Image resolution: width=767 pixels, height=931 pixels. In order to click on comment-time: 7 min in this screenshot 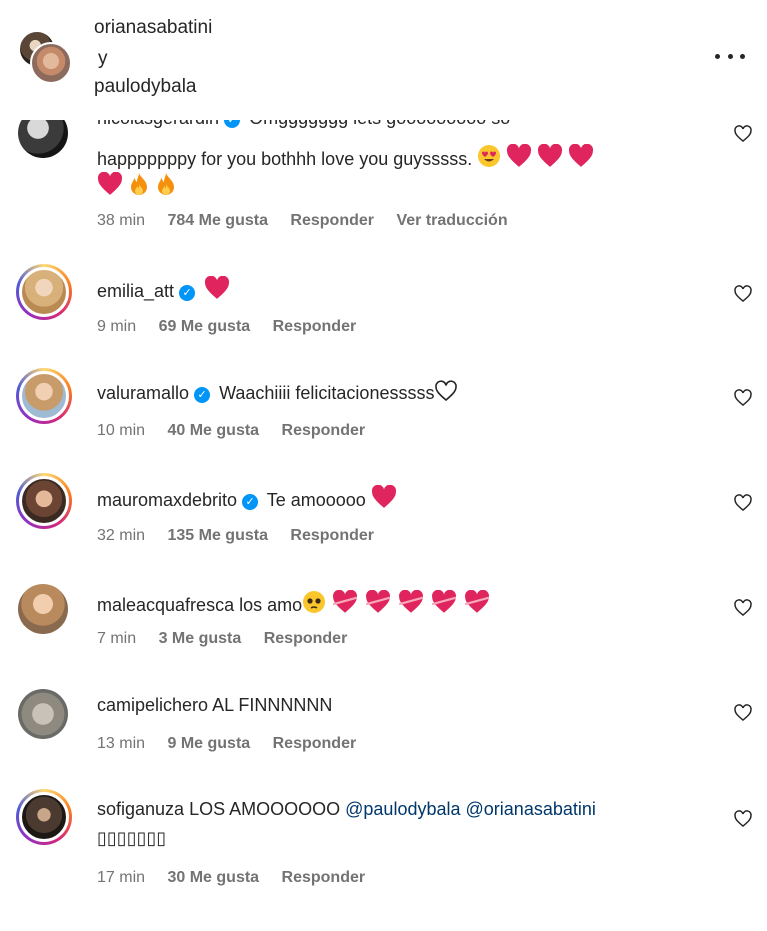, I will do `click(116, 638)`.